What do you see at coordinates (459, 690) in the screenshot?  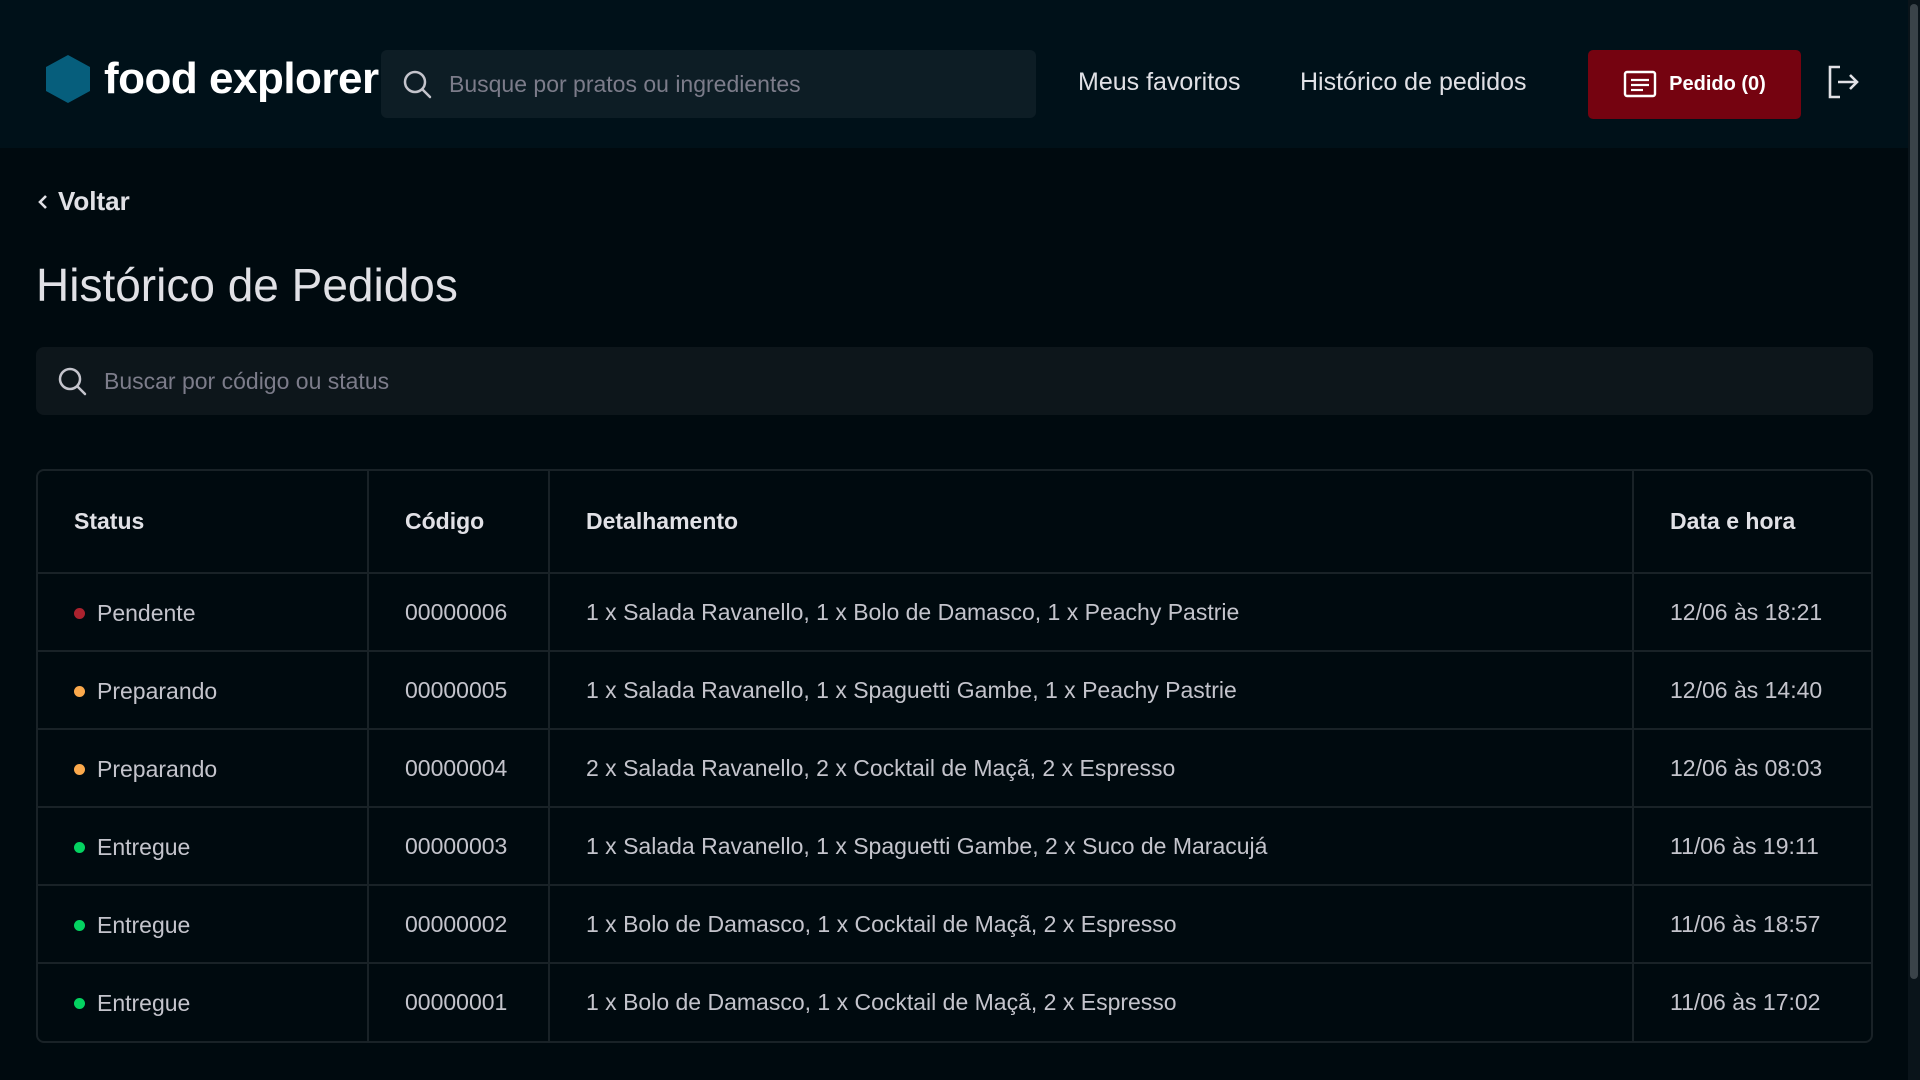 I see `order-code: 00000005` at bounding box center [459, 690].